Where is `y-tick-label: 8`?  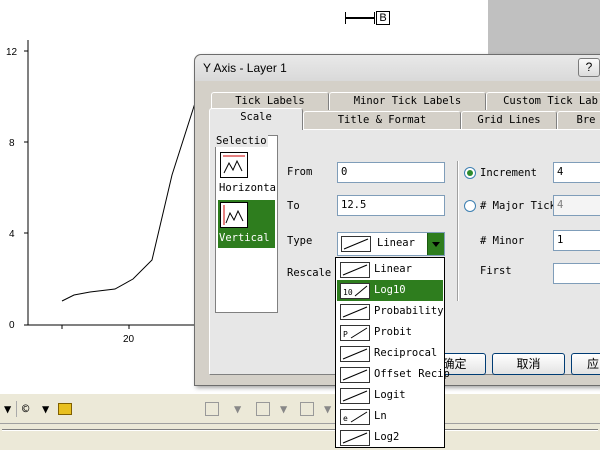 y-tick-label: 8 is located at coordinates (12, 143).